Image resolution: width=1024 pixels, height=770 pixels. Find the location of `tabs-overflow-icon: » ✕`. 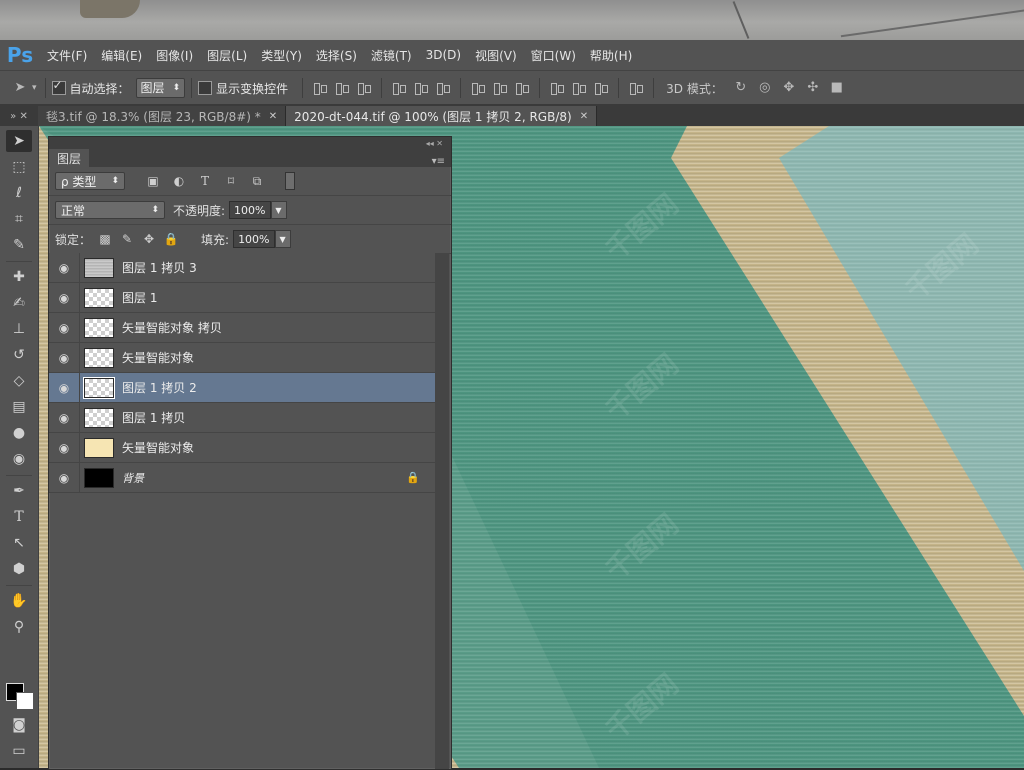

tabs-overflow-icon: » ✕ is located at coordinates (19, 116).